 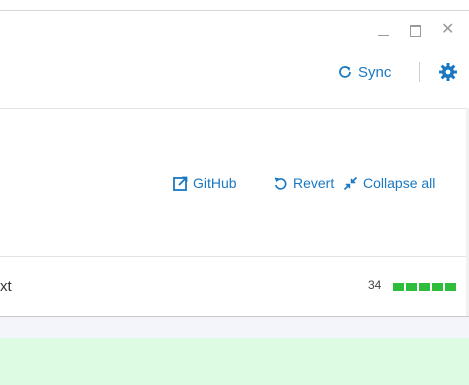 I want to click on settings-button, so click(x=448, y=72).